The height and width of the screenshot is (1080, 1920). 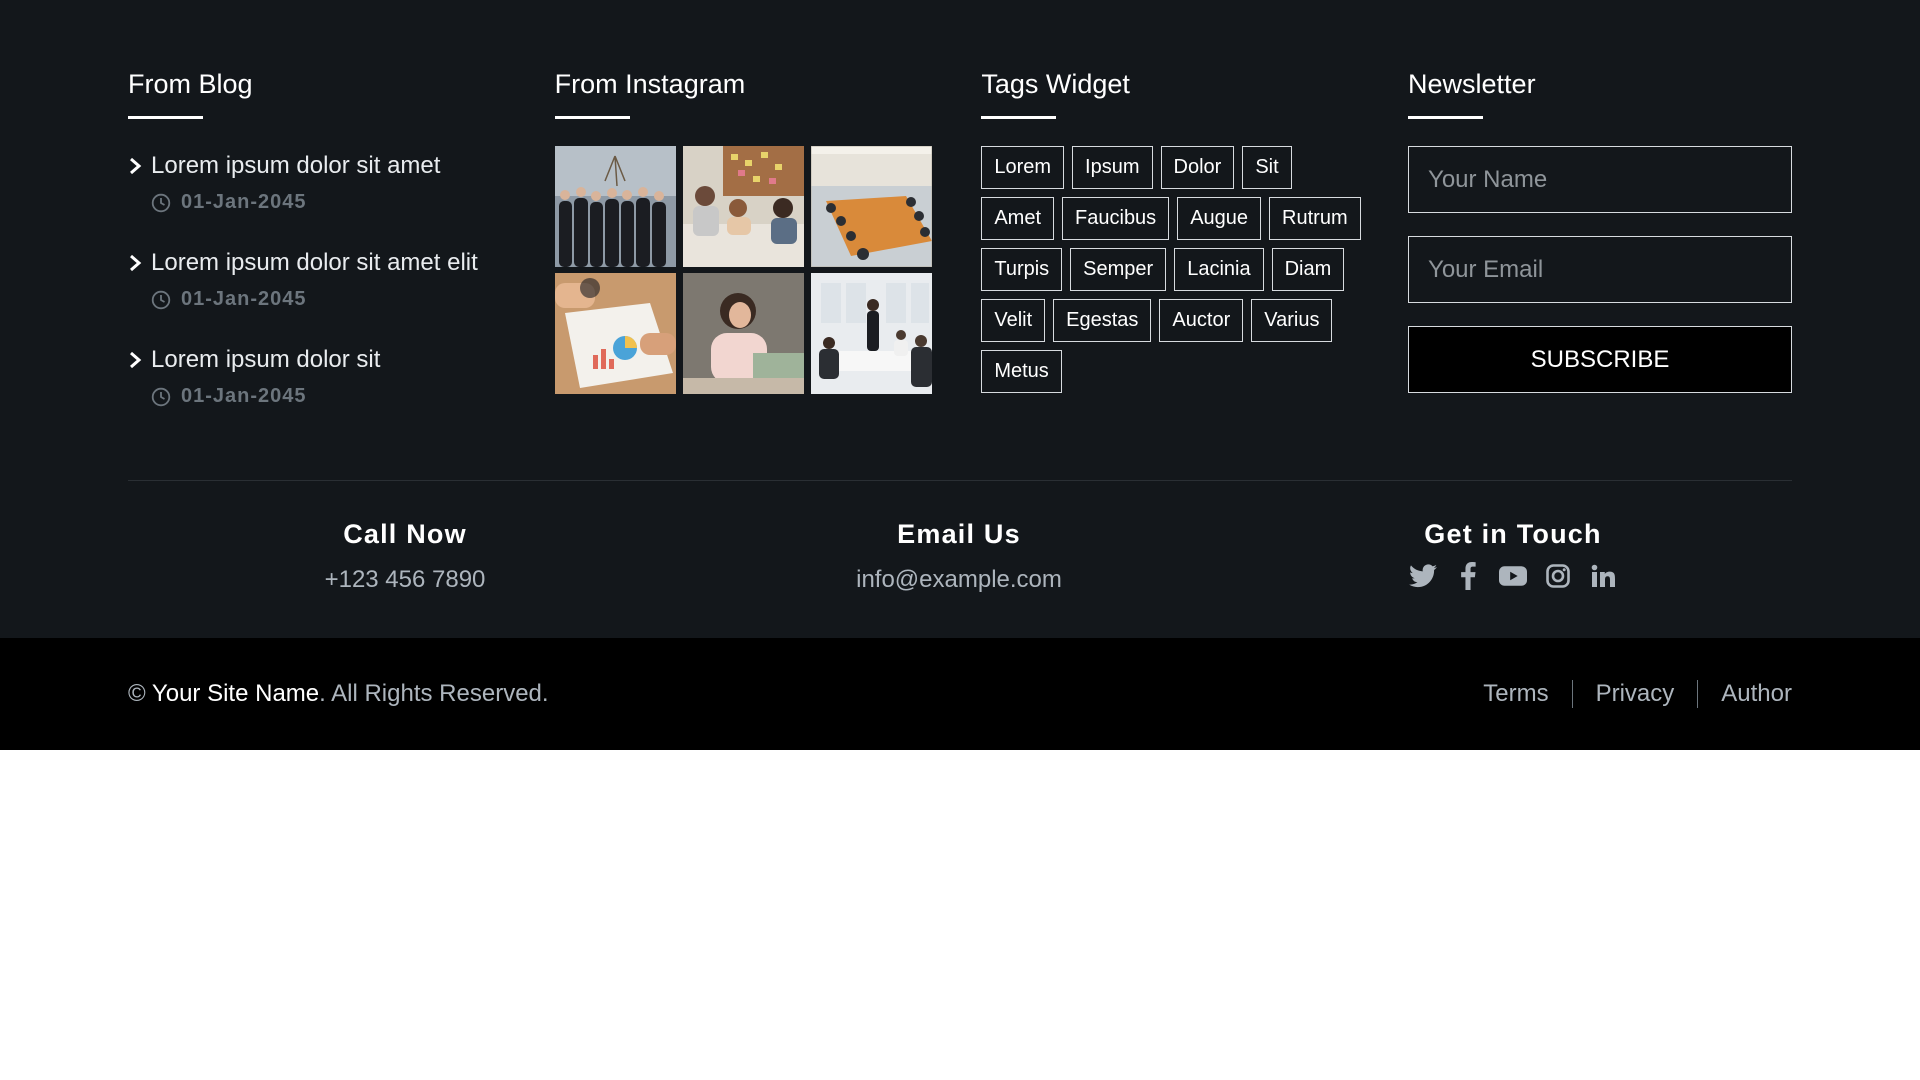 I want to click on tag-link: Egestas, so click(x=1102, y=320).